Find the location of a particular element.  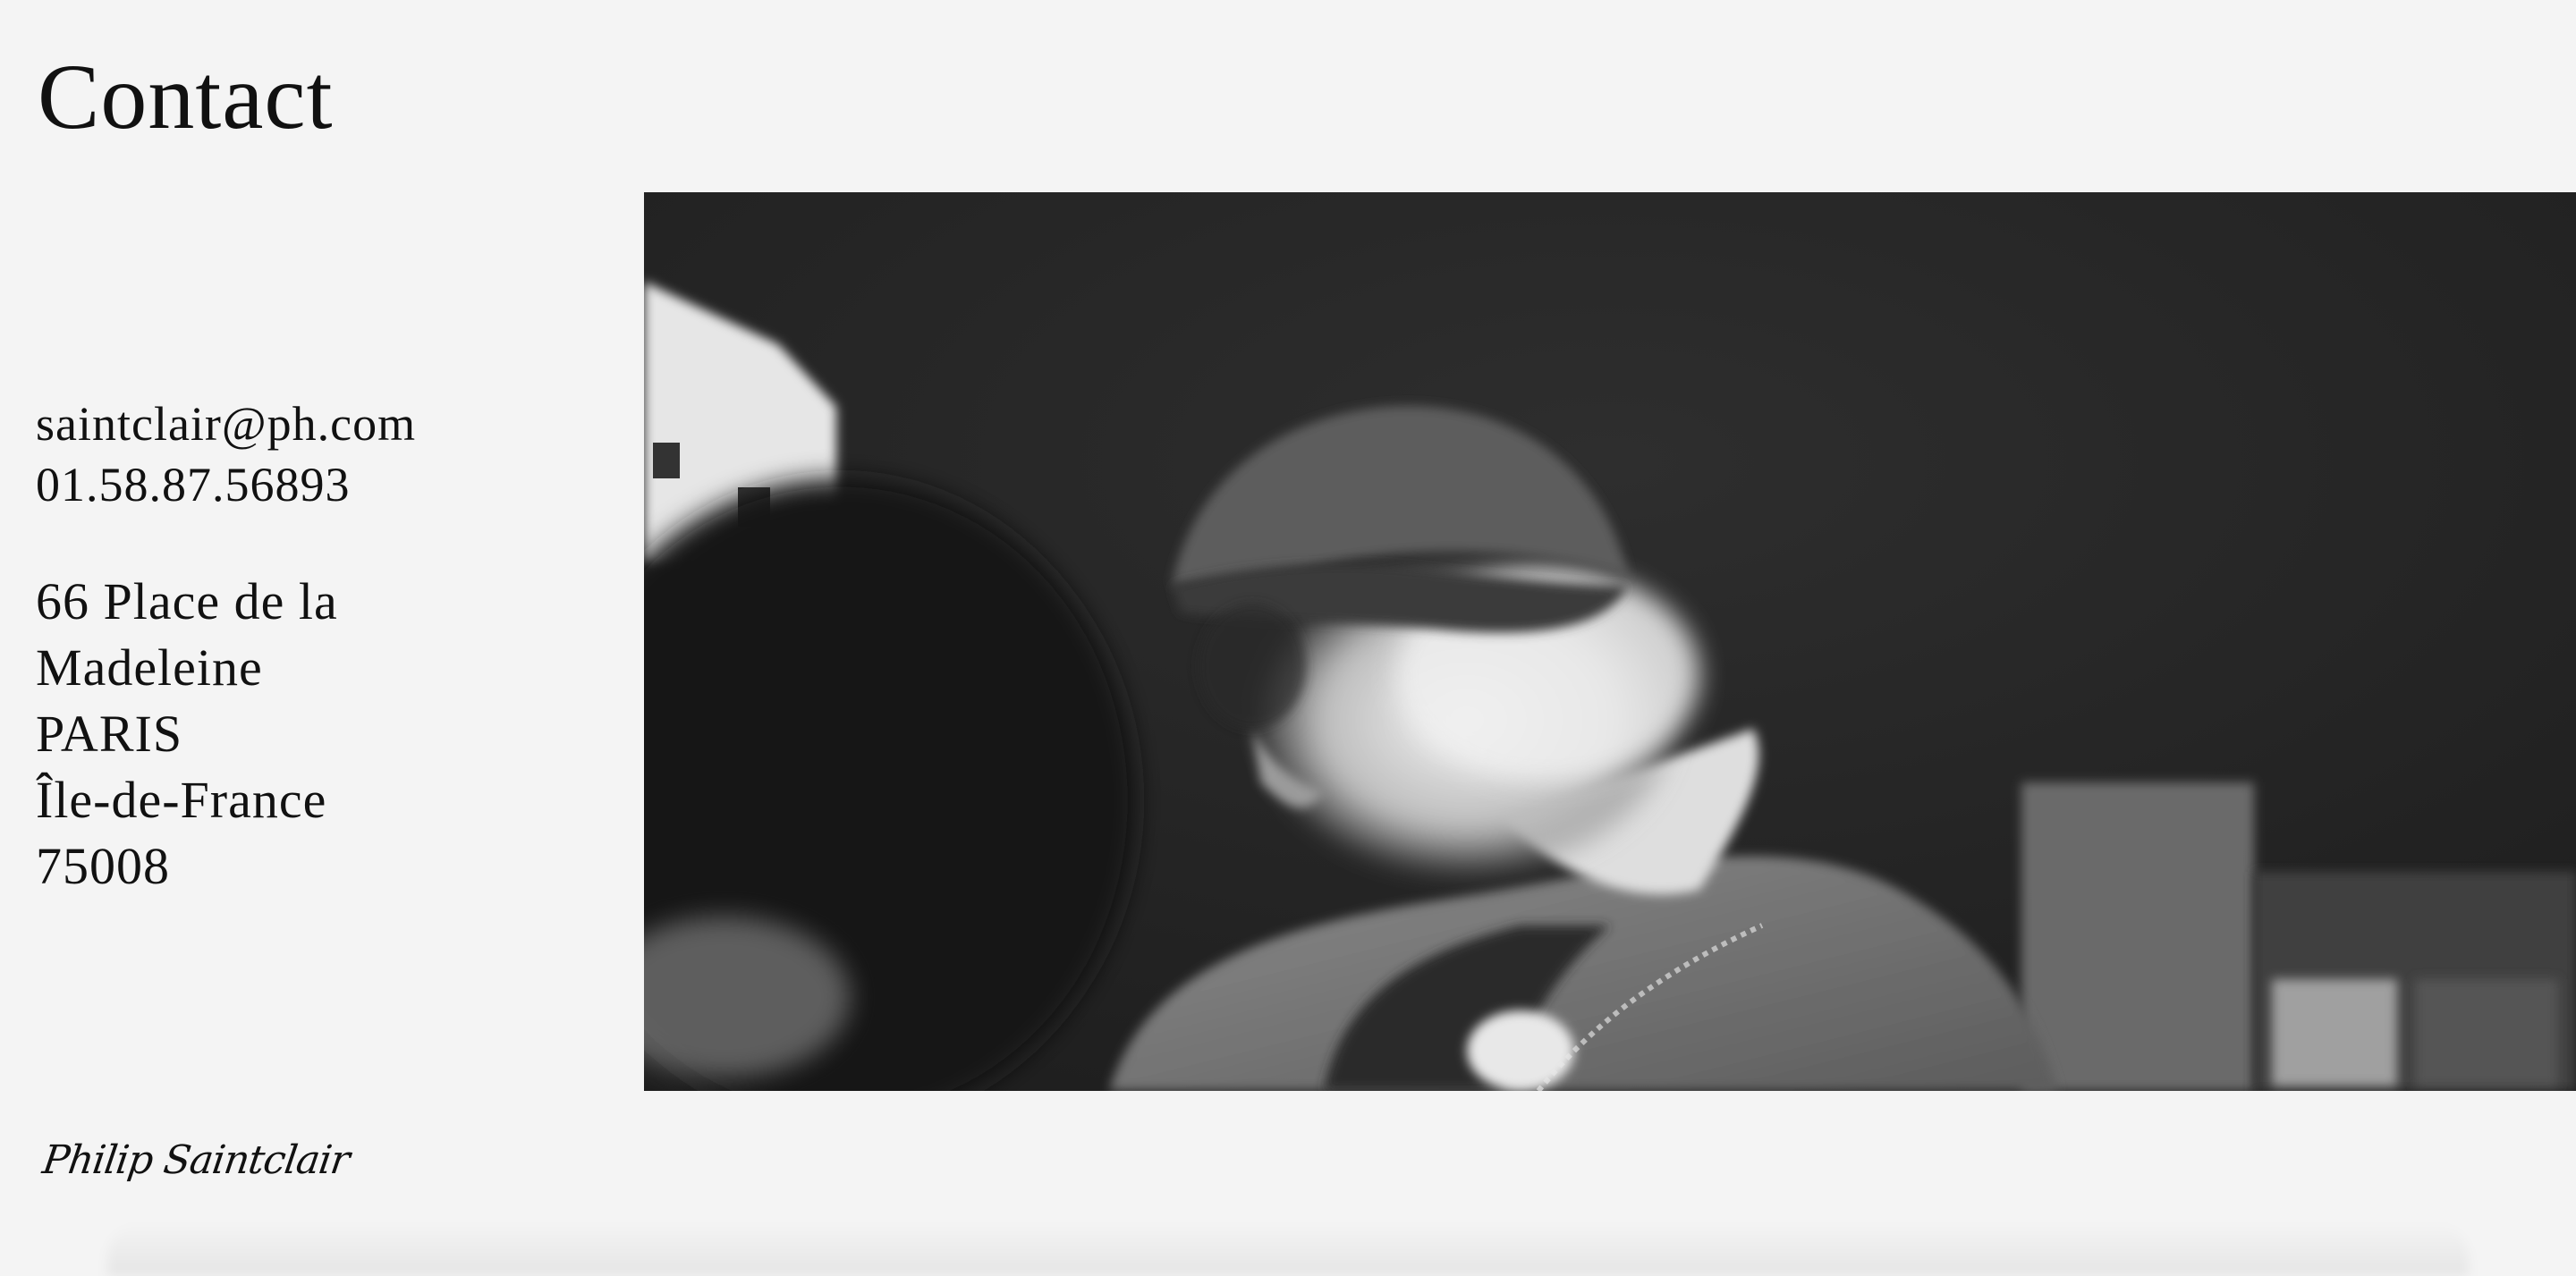

address-postal-code: 75008 is located at coordinates (103, 866).